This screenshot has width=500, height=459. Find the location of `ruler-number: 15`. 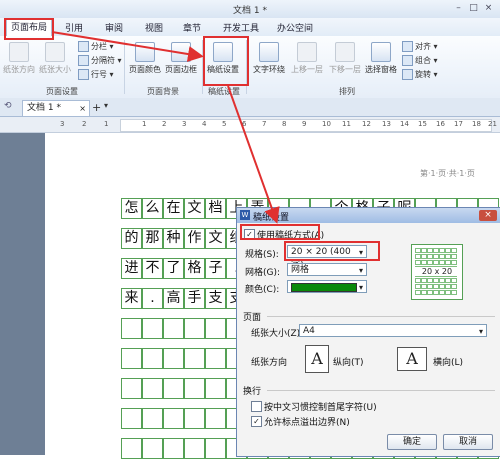

ruler-number: 15 is located at coordinates (422, 124).